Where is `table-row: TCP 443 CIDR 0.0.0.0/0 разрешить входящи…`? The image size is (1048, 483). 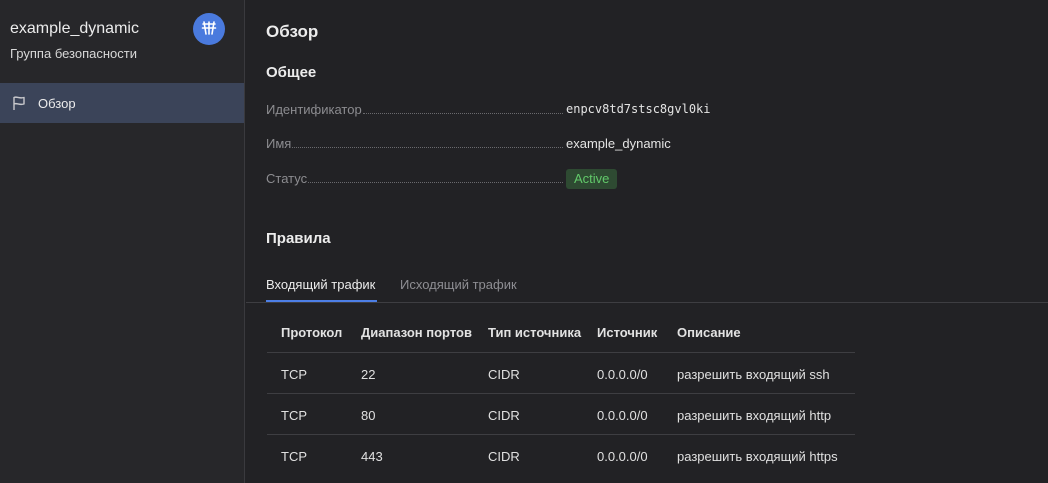
table-row: TCP 443 CIDR 0.0.0.0/0 разрешить входящи… is located at coordinates (561, 455).